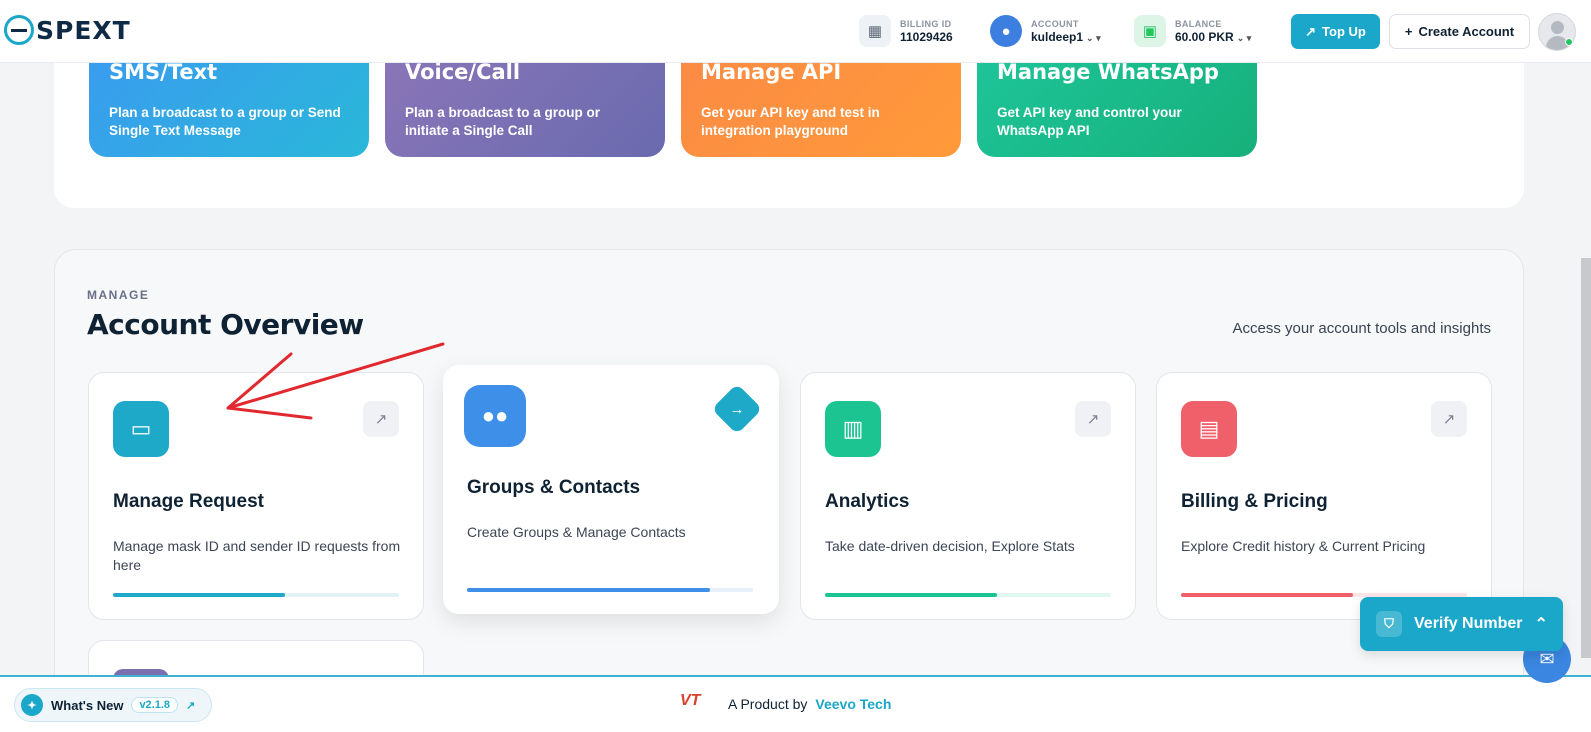 This screenshot has width=1591, height=732. What do you see at coordinates (1468, 623) in the screenshot?
I see `verify-number-label: Verify Number` at bounding box center [1468, 623].